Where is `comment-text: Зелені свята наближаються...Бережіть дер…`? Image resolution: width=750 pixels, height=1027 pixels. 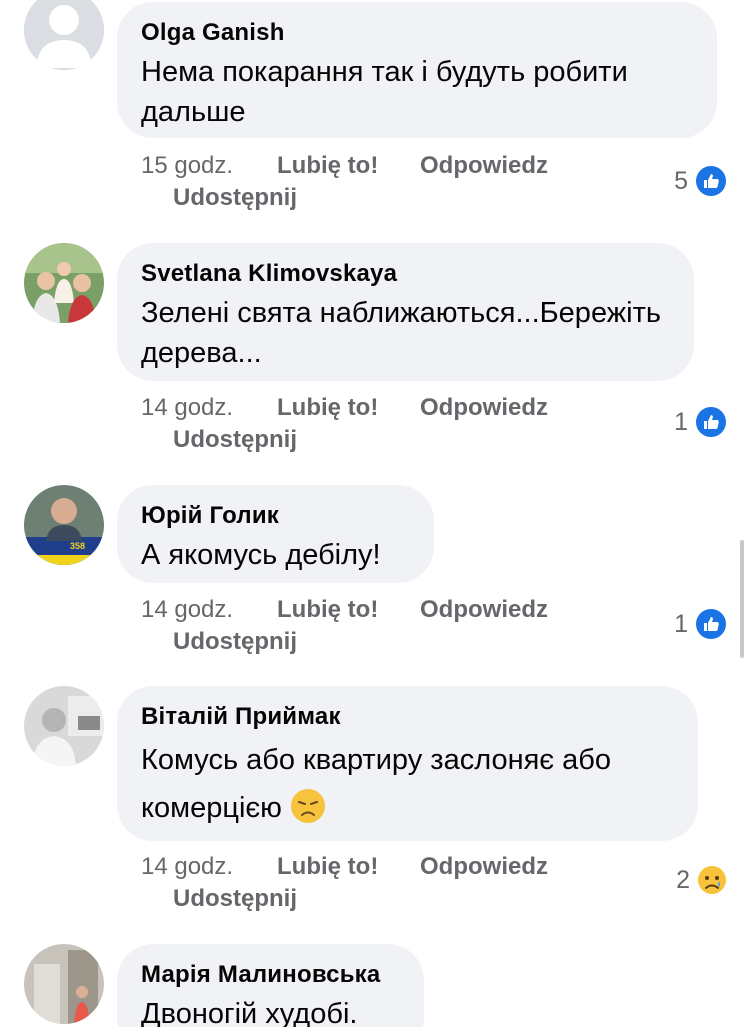
comment-text: Зелені свята наближаються...Бережіть дер… is located at coordinates (401, 333).